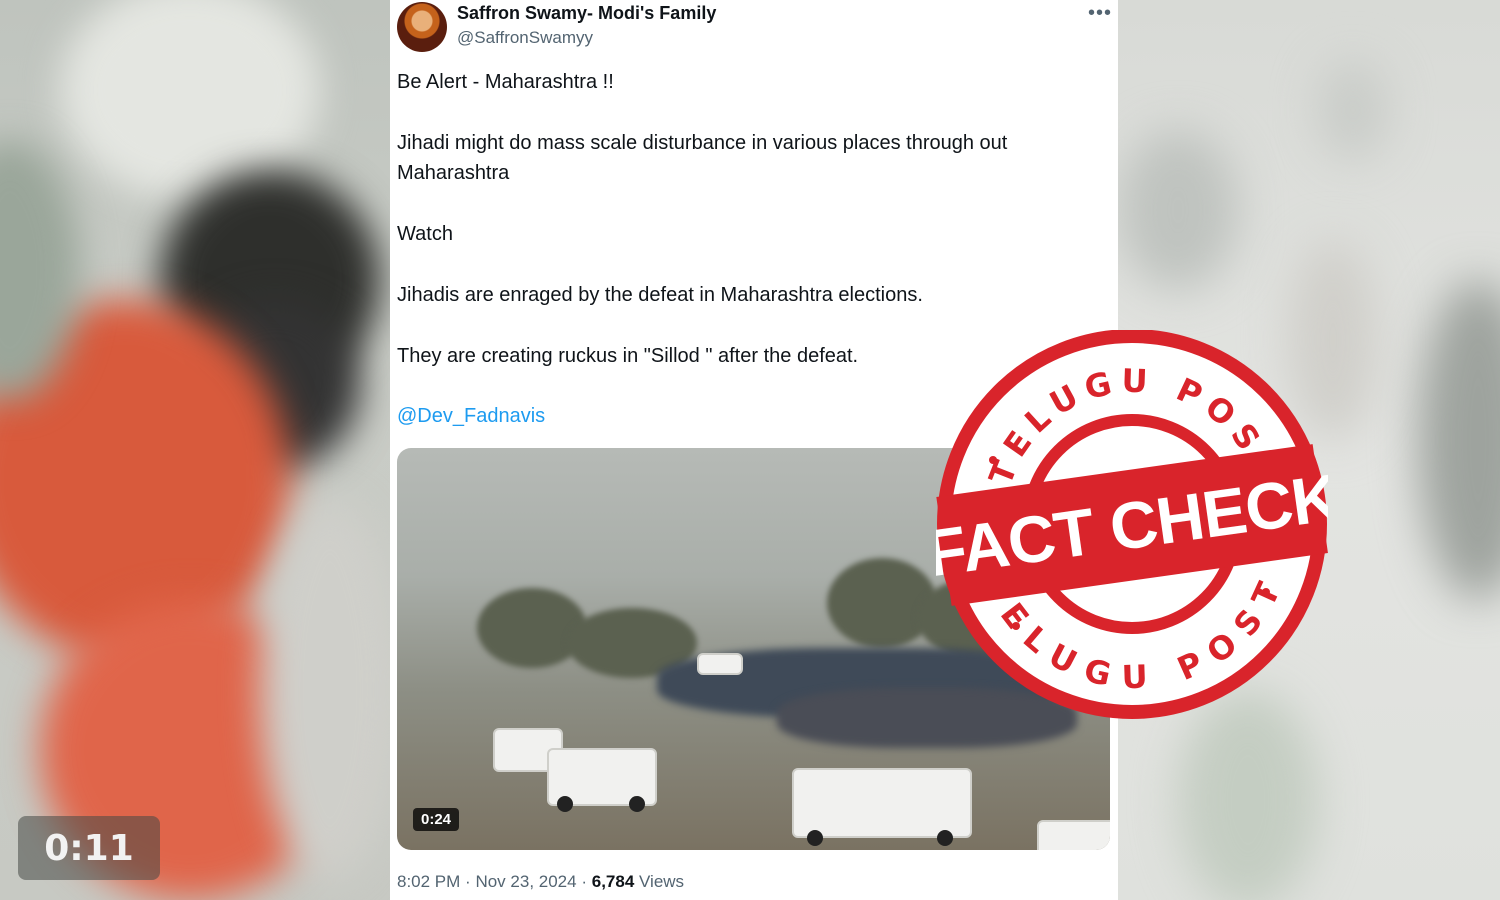 The width and height of the screenshot is (1500, 900). I want to click on tweet-time: 8:02 PM, so click(428, 881).